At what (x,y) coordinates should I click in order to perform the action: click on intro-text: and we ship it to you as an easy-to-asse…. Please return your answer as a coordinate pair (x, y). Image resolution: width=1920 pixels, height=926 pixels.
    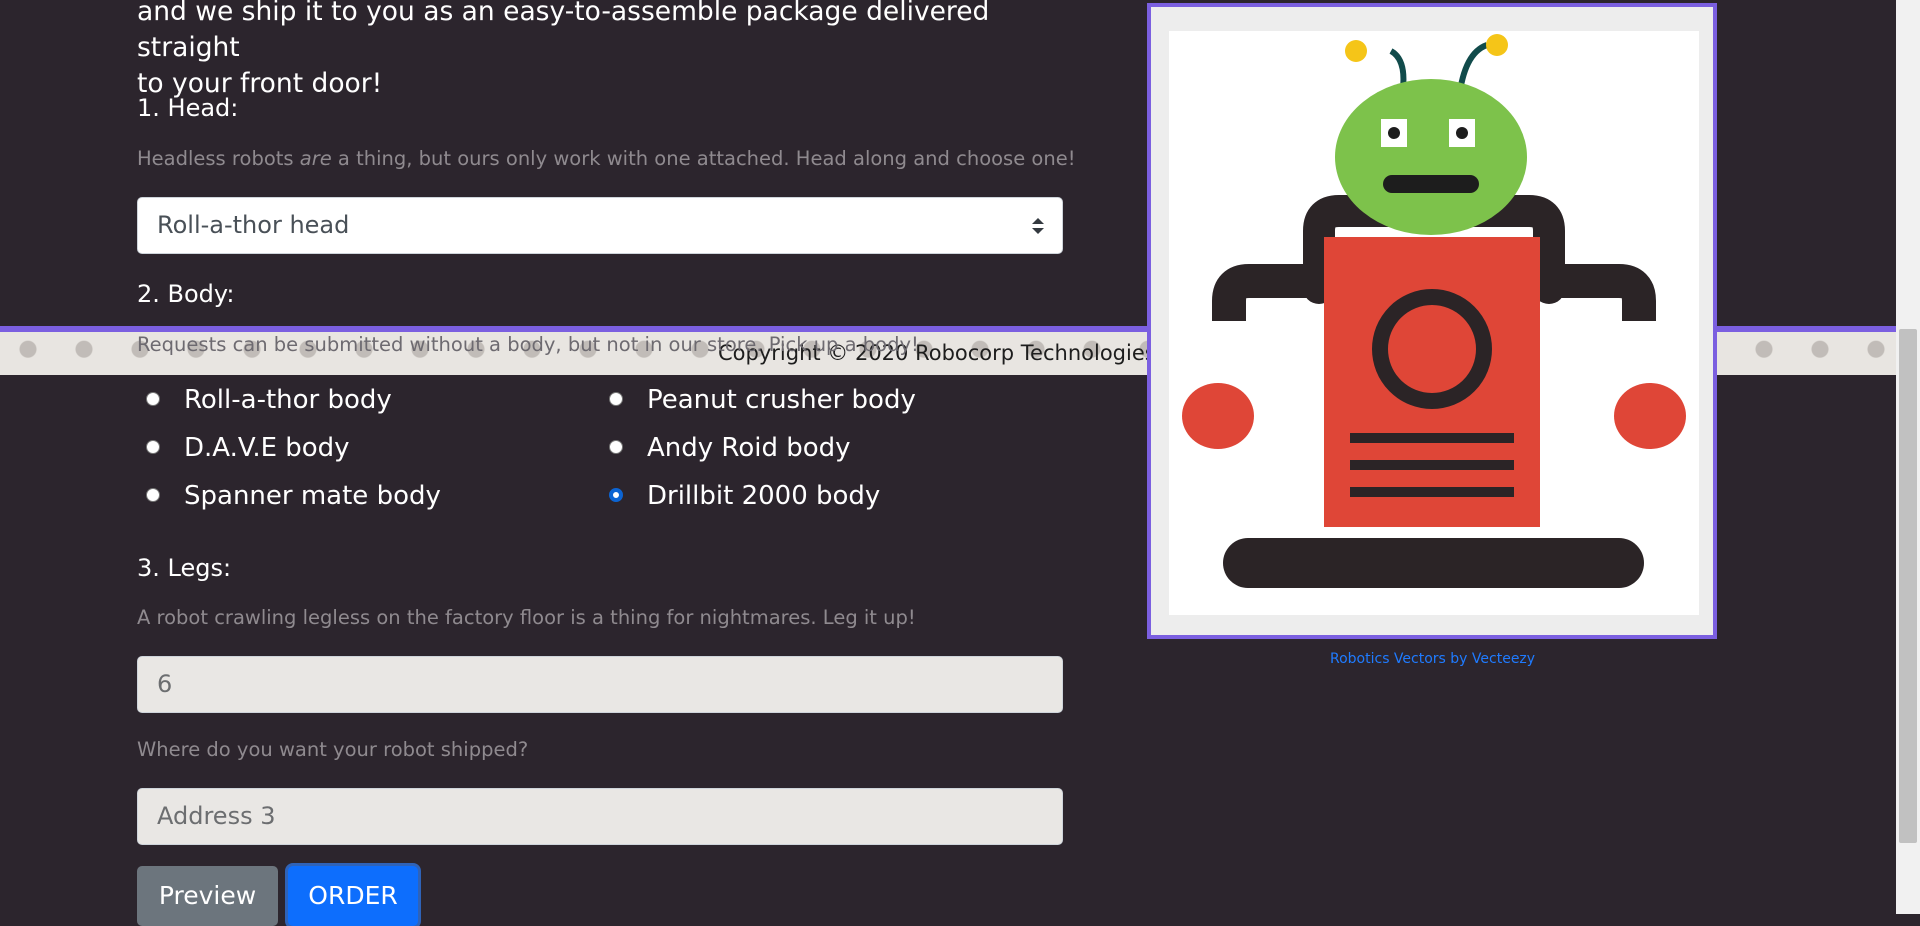
    Looking at the image, I should click on (607, 51).